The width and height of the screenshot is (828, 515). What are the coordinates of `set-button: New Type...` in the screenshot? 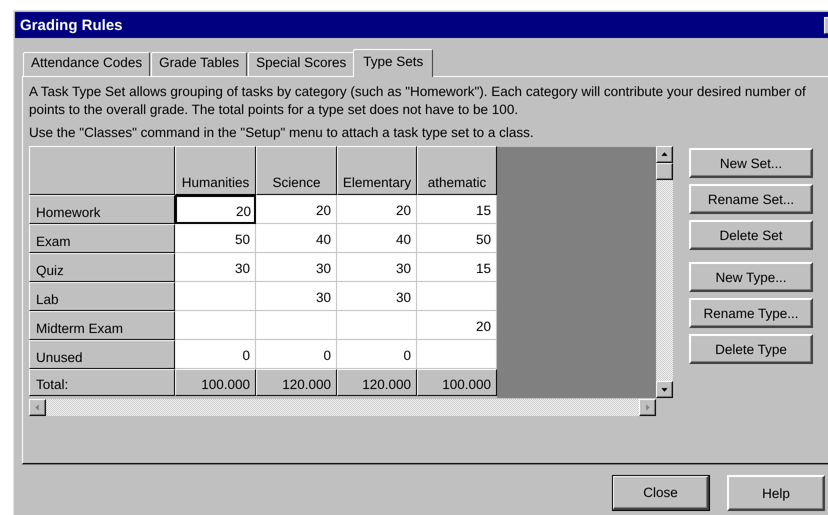 It's located at (751, 277).